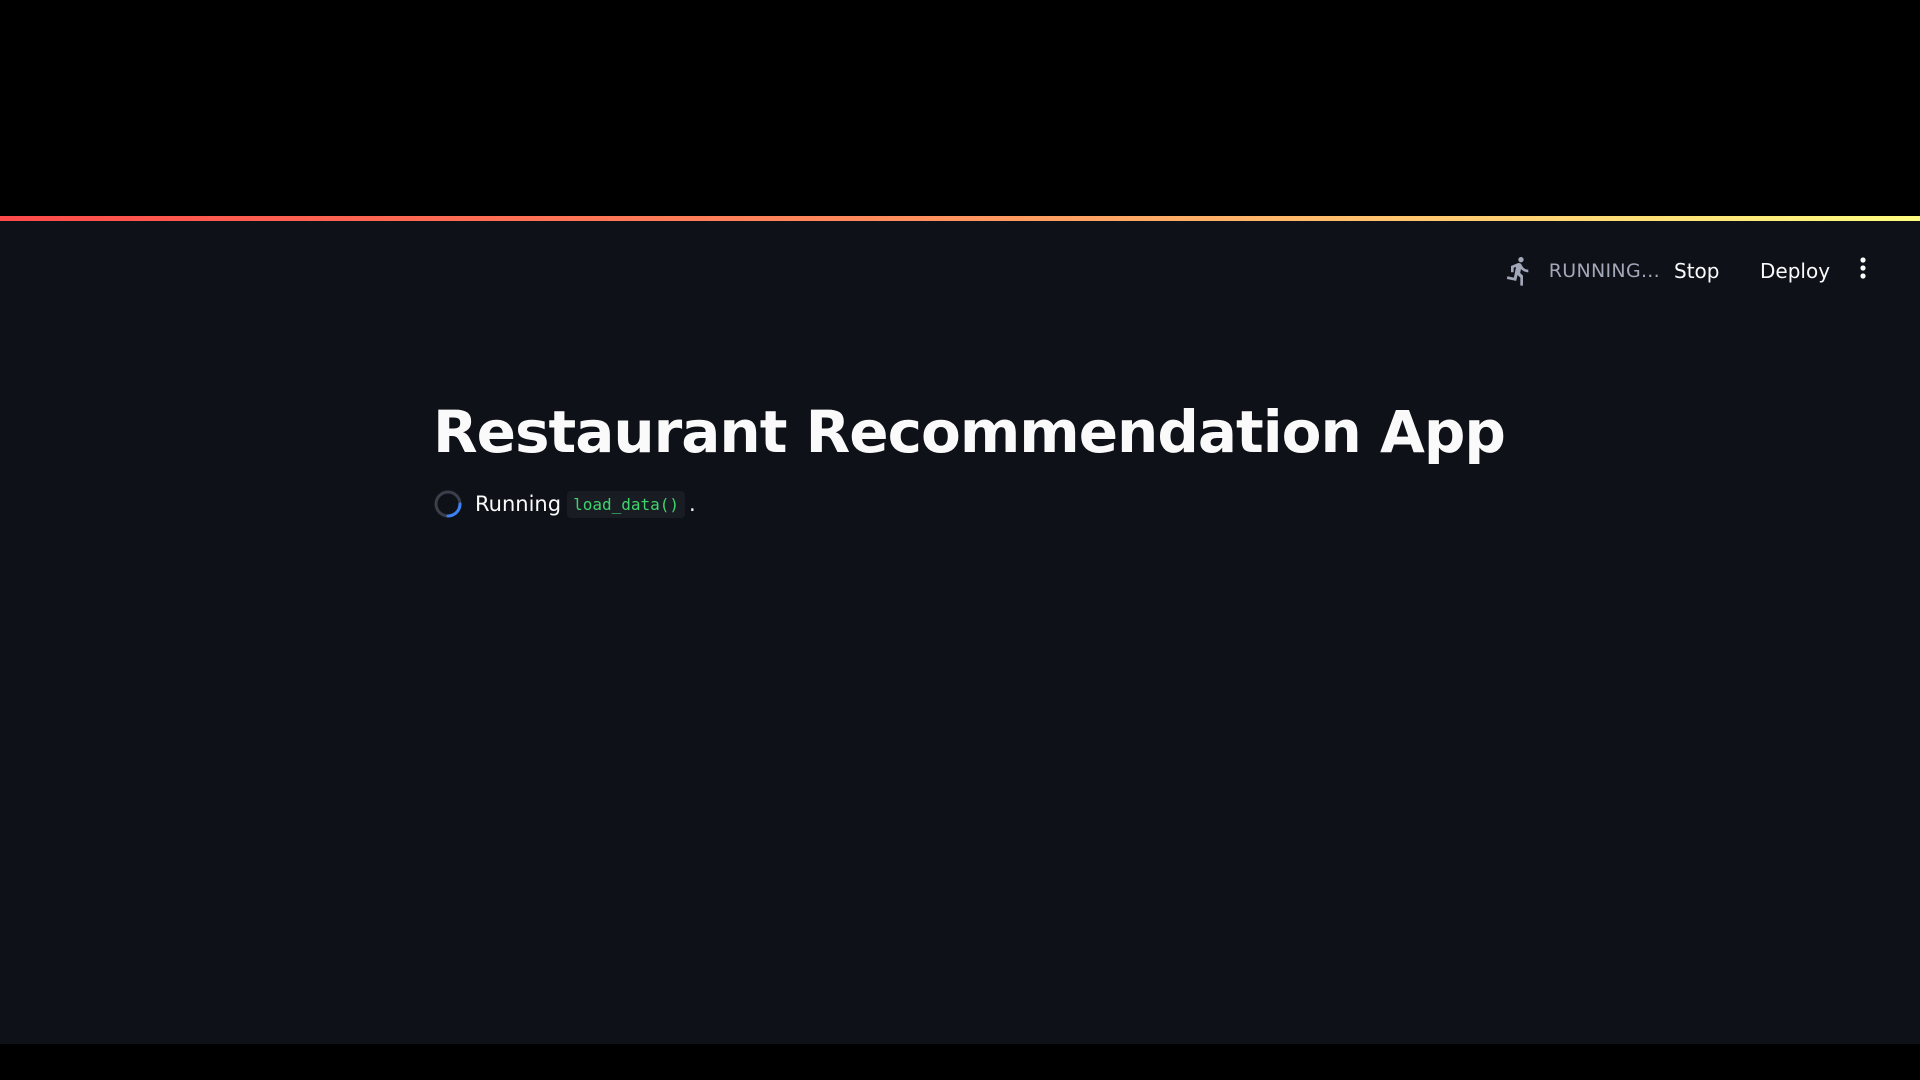 The height and width of the screenshot is (1080, 1920). I want to click on spinner-status: Running load_data() ., so click(960, 504).